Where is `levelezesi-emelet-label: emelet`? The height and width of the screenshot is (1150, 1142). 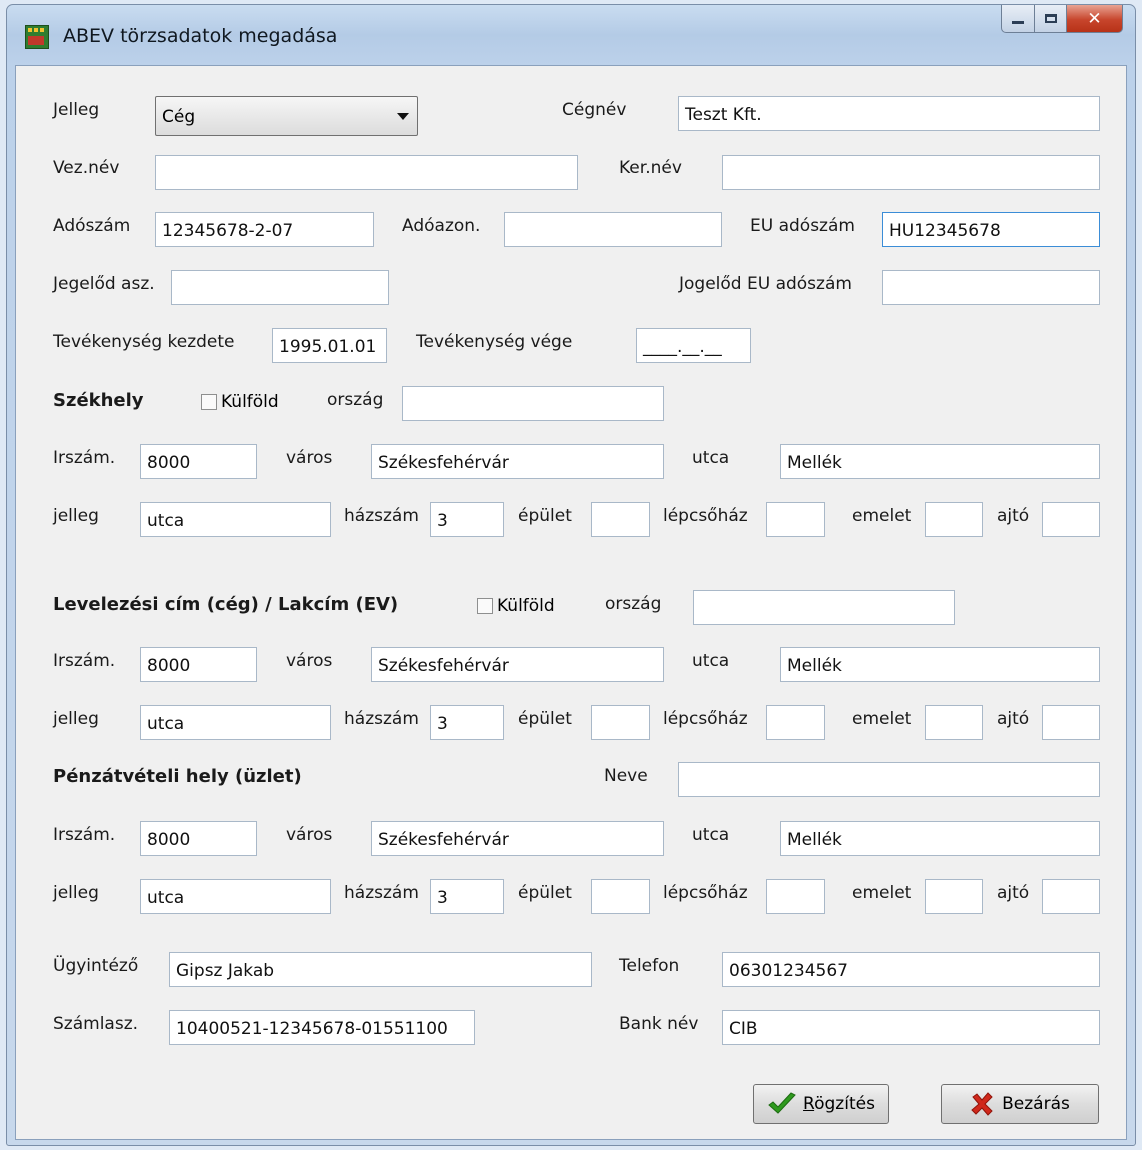 levelezesi-emelet-label: emelet is located at coordinates (882, 719).